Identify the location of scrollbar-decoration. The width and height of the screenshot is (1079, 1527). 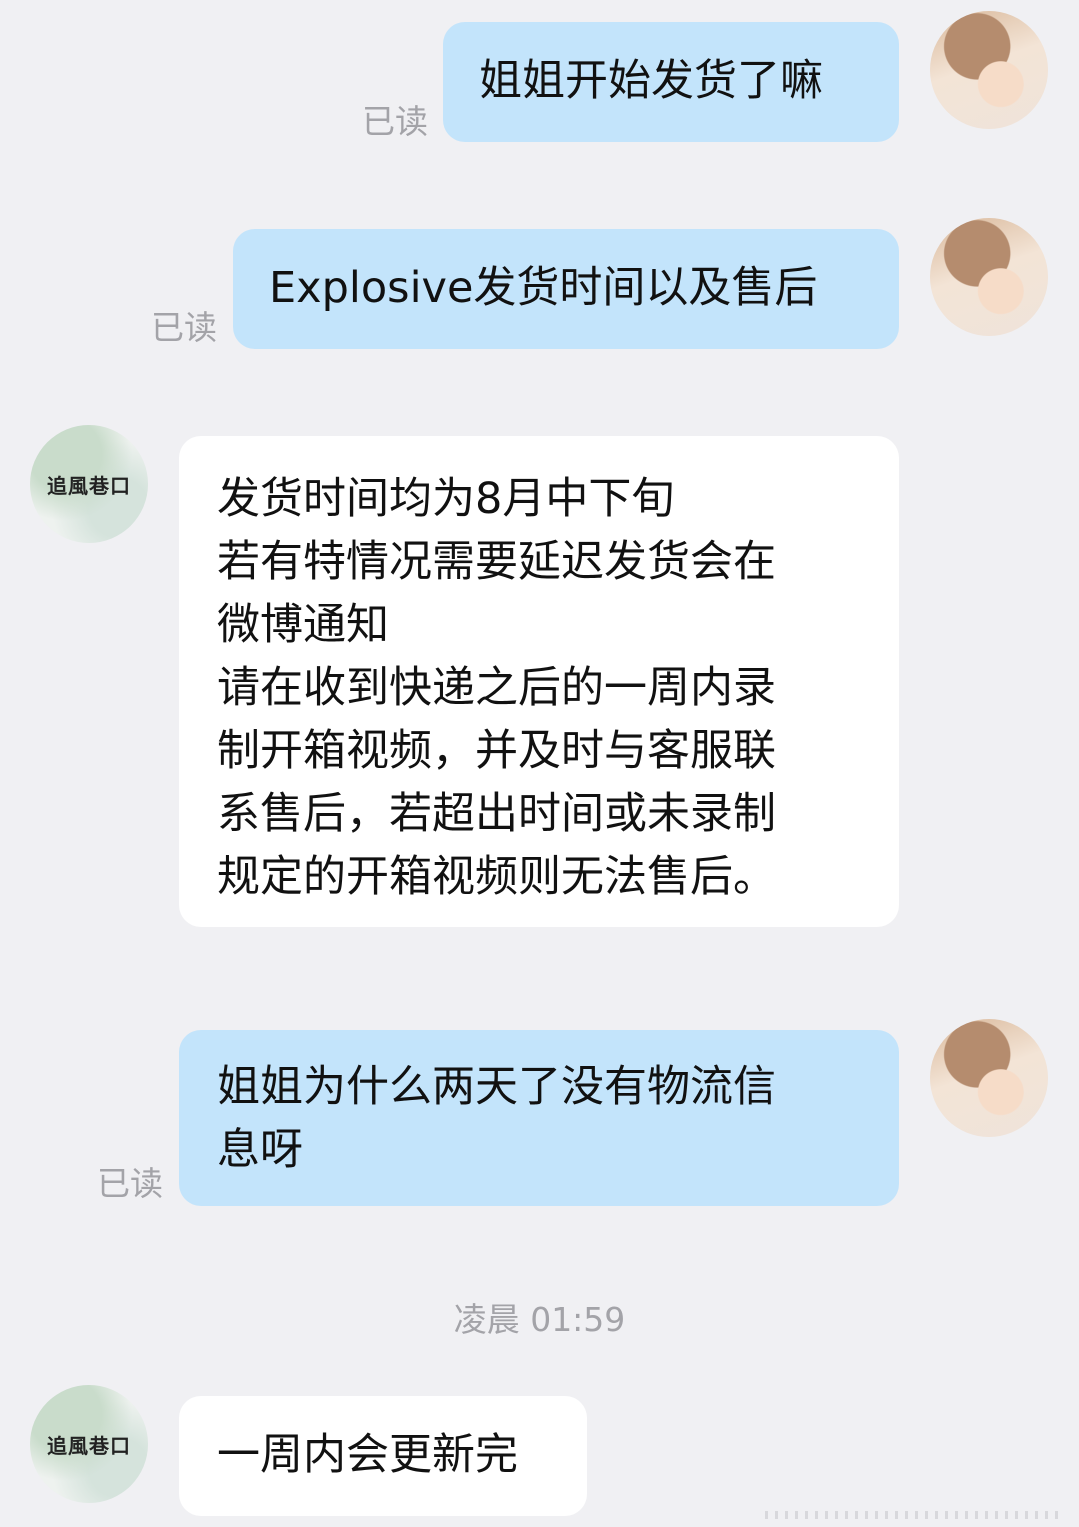
(915, 1515).